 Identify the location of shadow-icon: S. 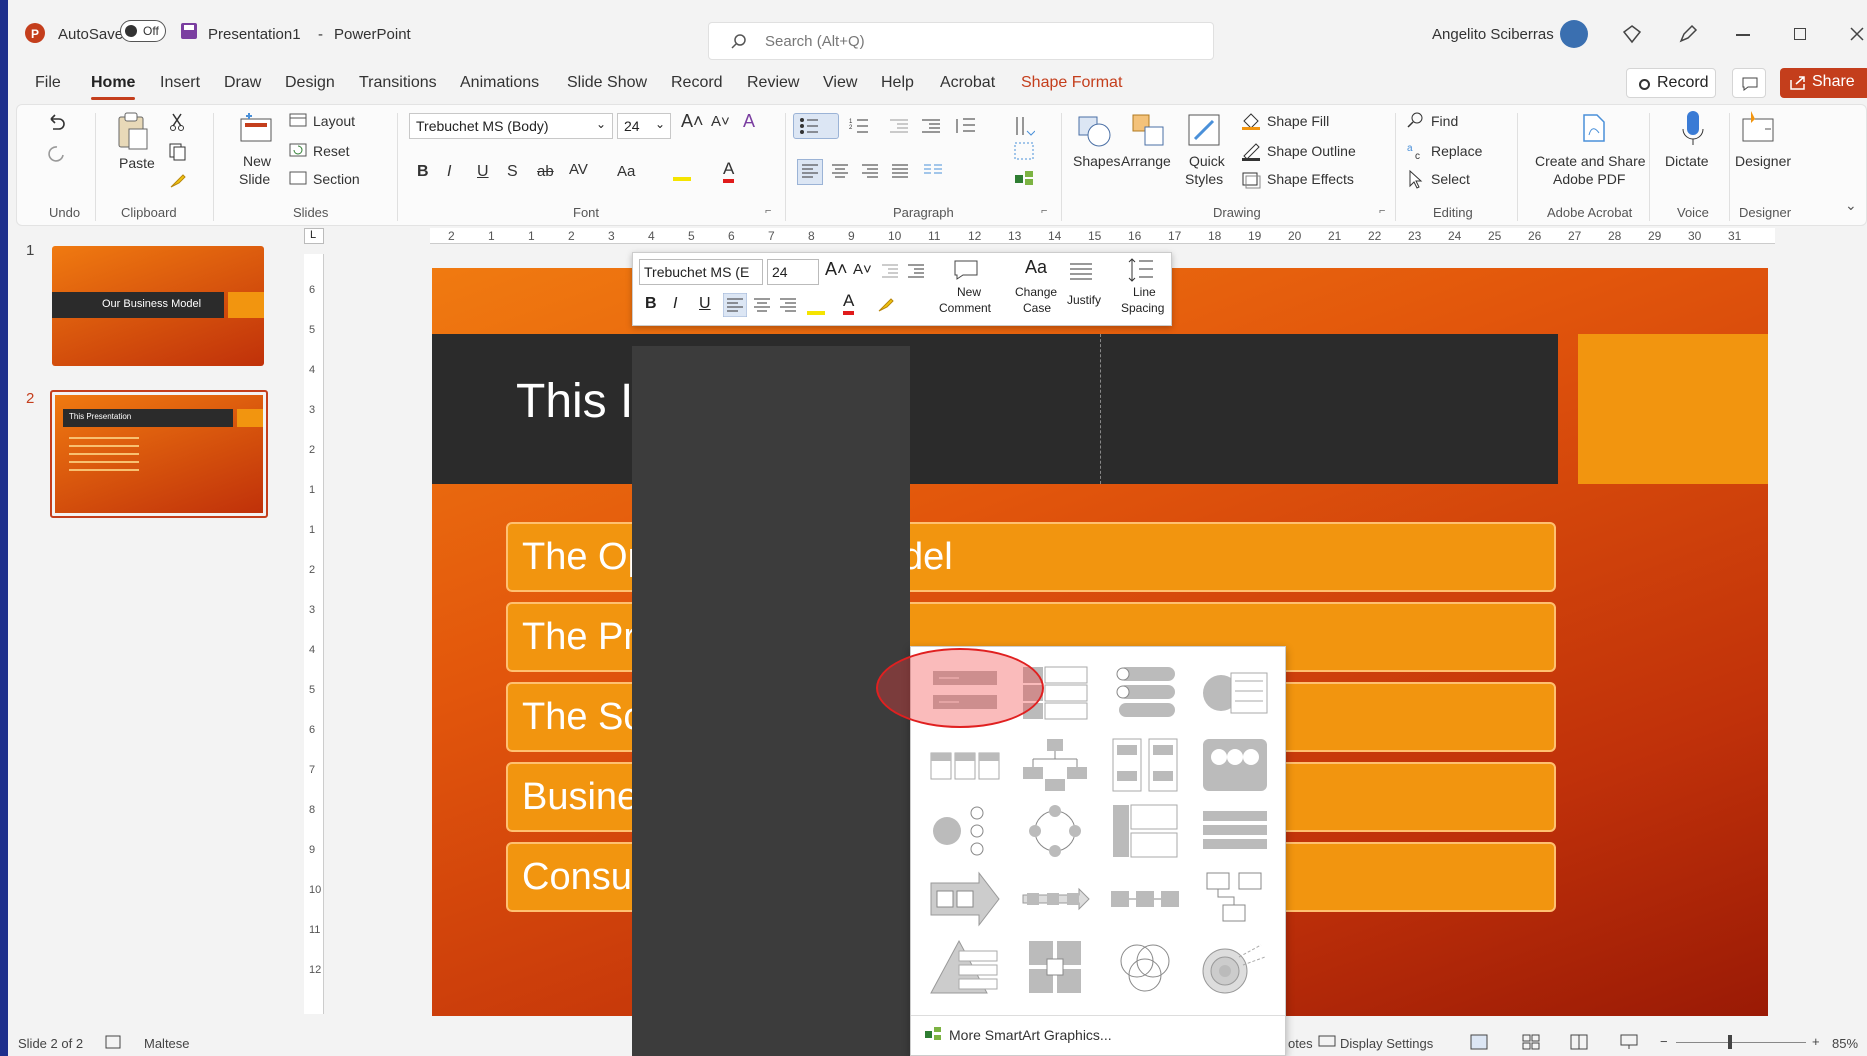
(512, 172).